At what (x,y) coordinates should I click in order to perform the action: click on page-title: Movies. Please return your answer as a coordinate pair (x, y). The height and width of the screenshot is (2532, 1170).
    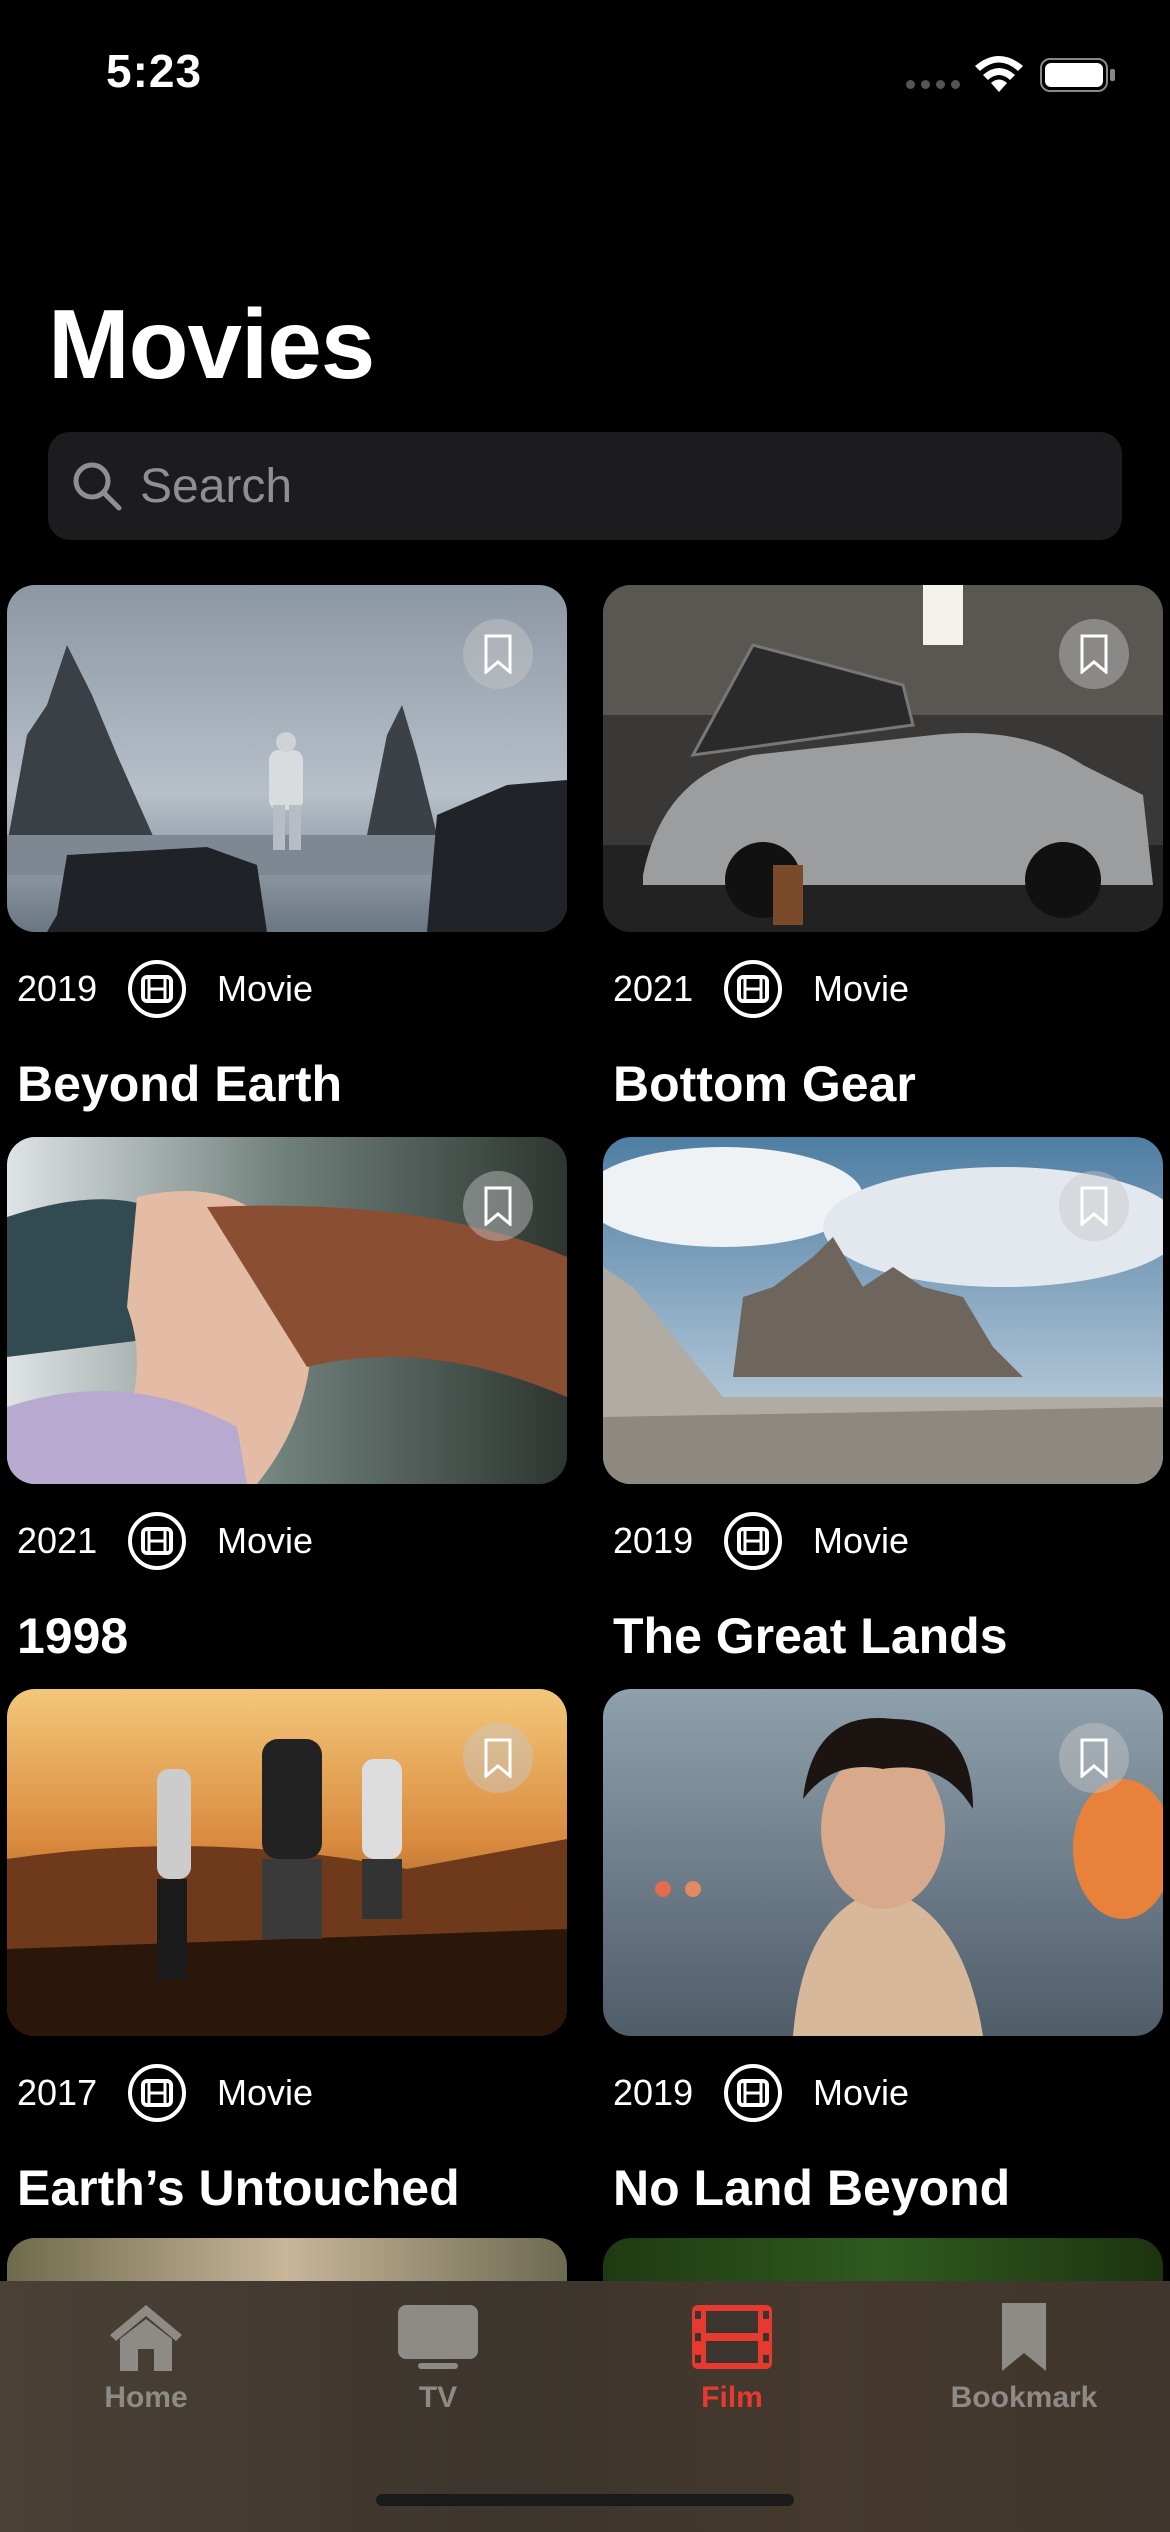
    Looking at the image, I should click on (211, 344).